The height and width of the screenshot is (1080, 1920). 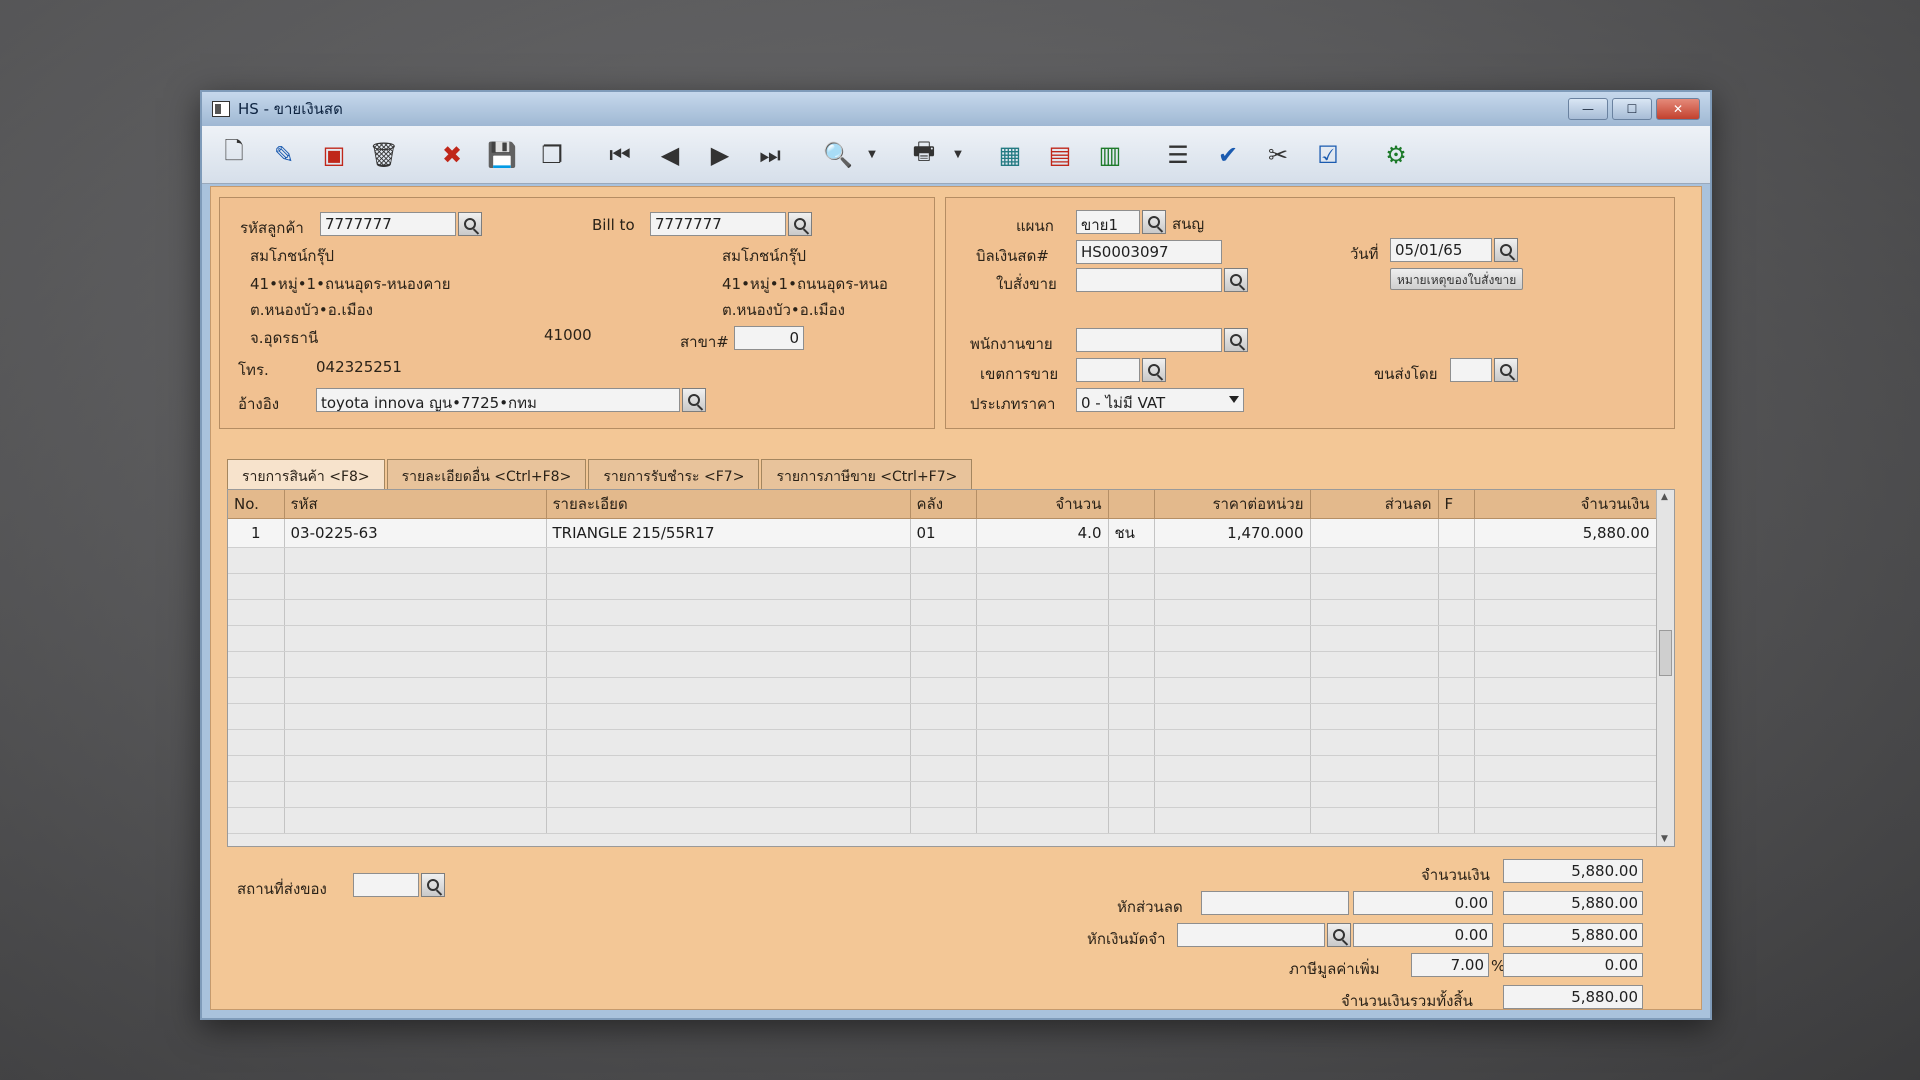 I want to click on cell-discount, so click(x=1374, y=533).